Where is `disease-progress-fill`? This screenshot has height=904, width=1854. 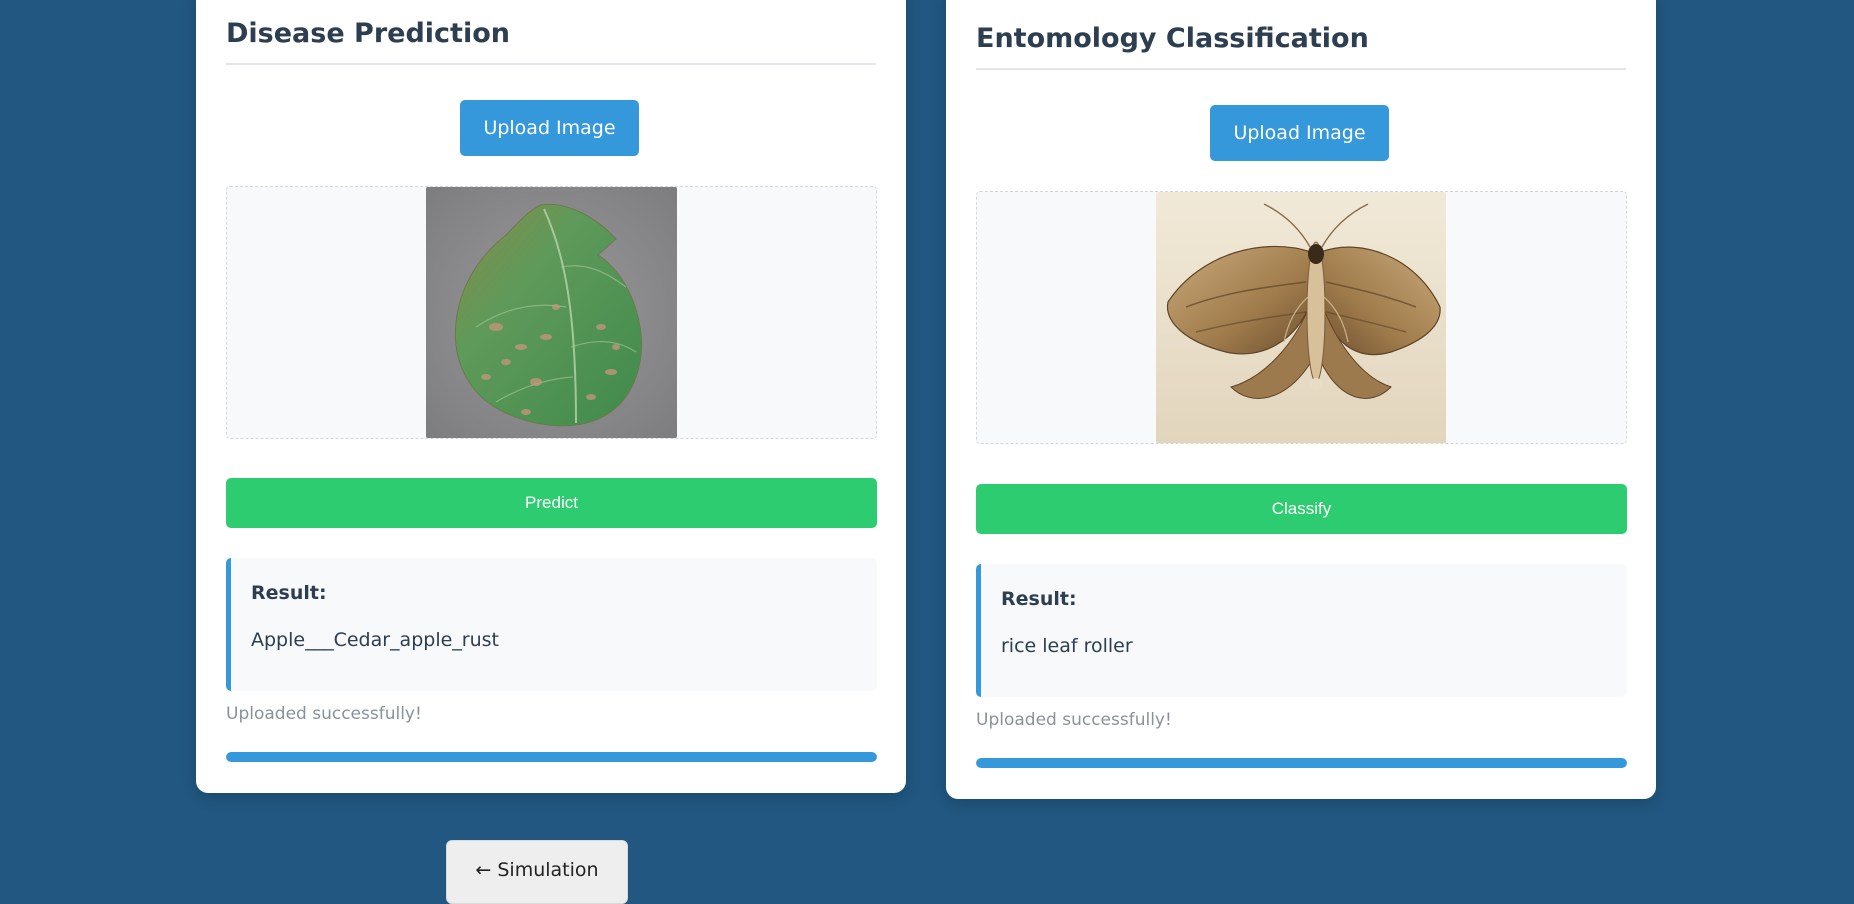 disease-progress-fill is located at coordinates (551, 757).